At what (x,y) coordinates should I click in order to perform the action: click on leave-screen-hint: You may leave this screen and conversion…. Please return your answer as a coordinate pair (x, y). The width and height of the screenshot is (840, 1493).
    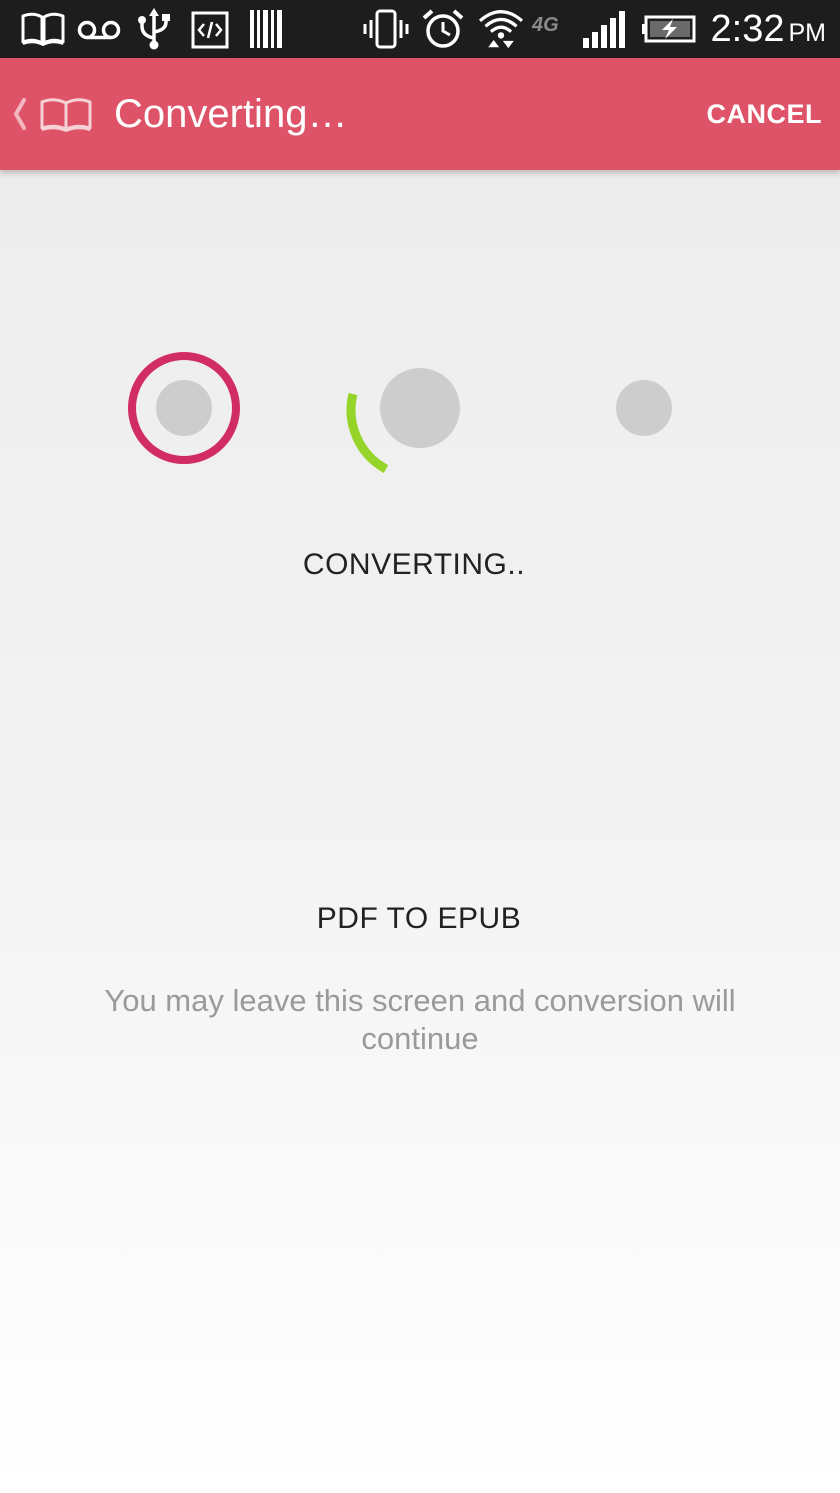
    Looking at the image, I should click on (420, 1019).